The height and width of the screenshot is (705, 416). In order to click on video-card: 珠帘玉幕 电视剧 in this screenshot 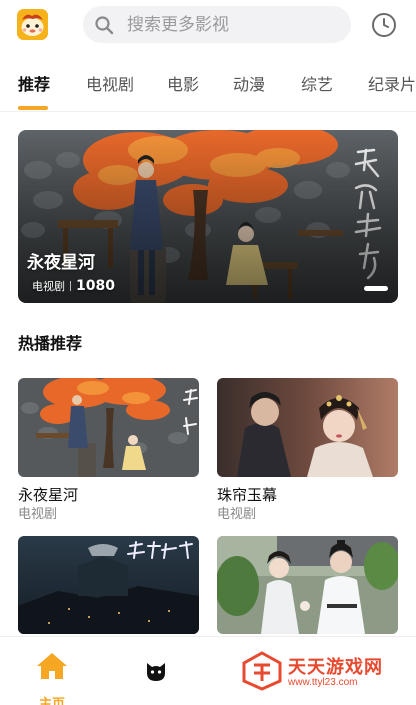, I will do `click(307, 450)`.